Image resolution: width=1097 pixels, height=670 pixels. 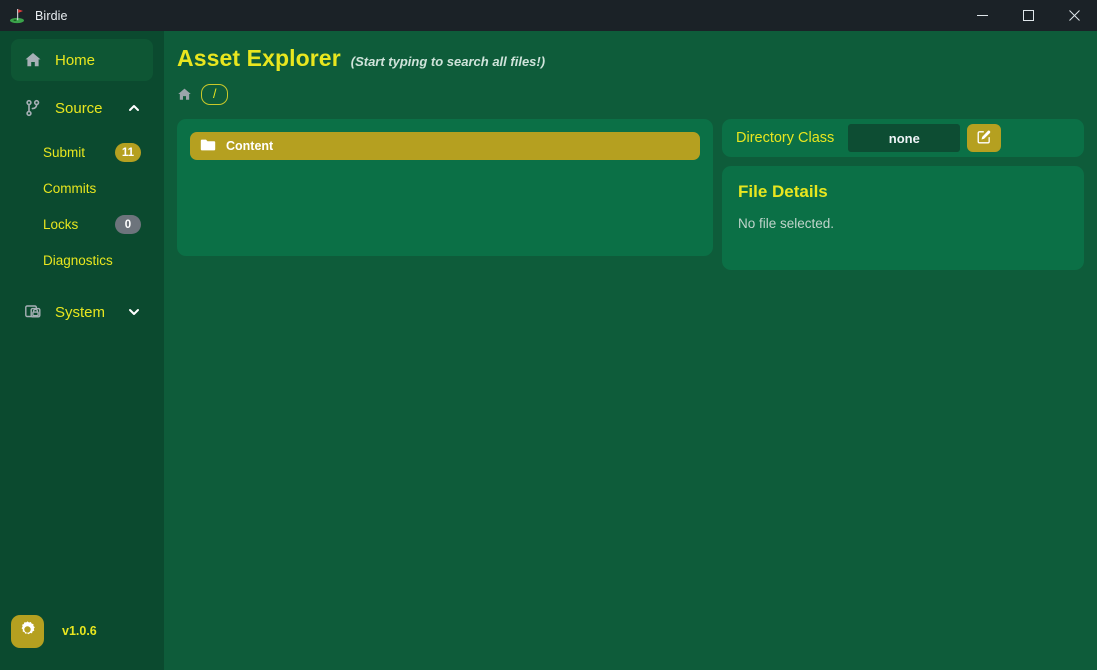 I want to click on title-bar-left: Birdie, so click(x=34, y=15).